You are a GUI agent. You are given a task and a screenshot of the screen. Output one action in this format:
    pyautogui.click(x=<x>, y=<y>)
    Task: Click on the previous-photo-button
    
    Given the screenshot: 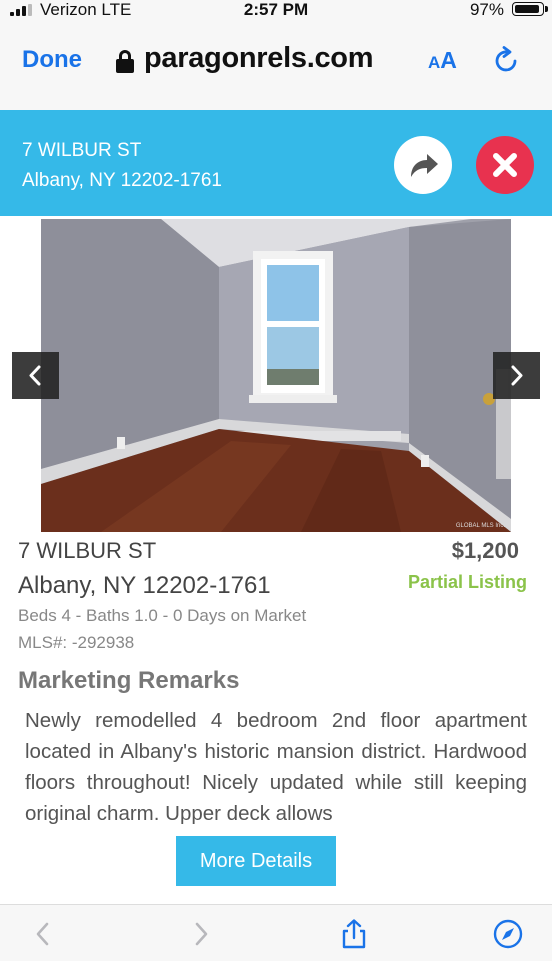 What is the action you would take?
    pyautogui.click(x=35, y=375)
    